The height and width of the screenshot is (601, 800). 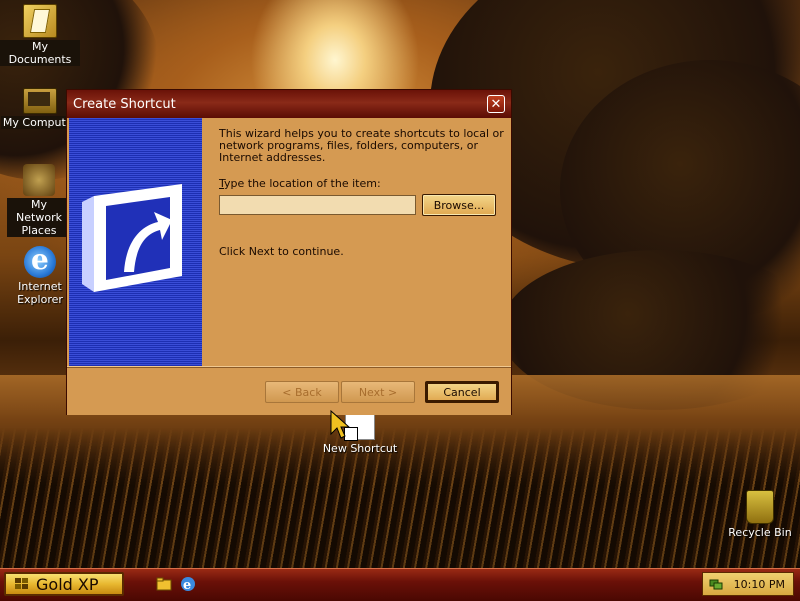 What do you see at coordinates (164, 584) in the screenshot?
I see `folder-icon` at bounding box center [164, 584].